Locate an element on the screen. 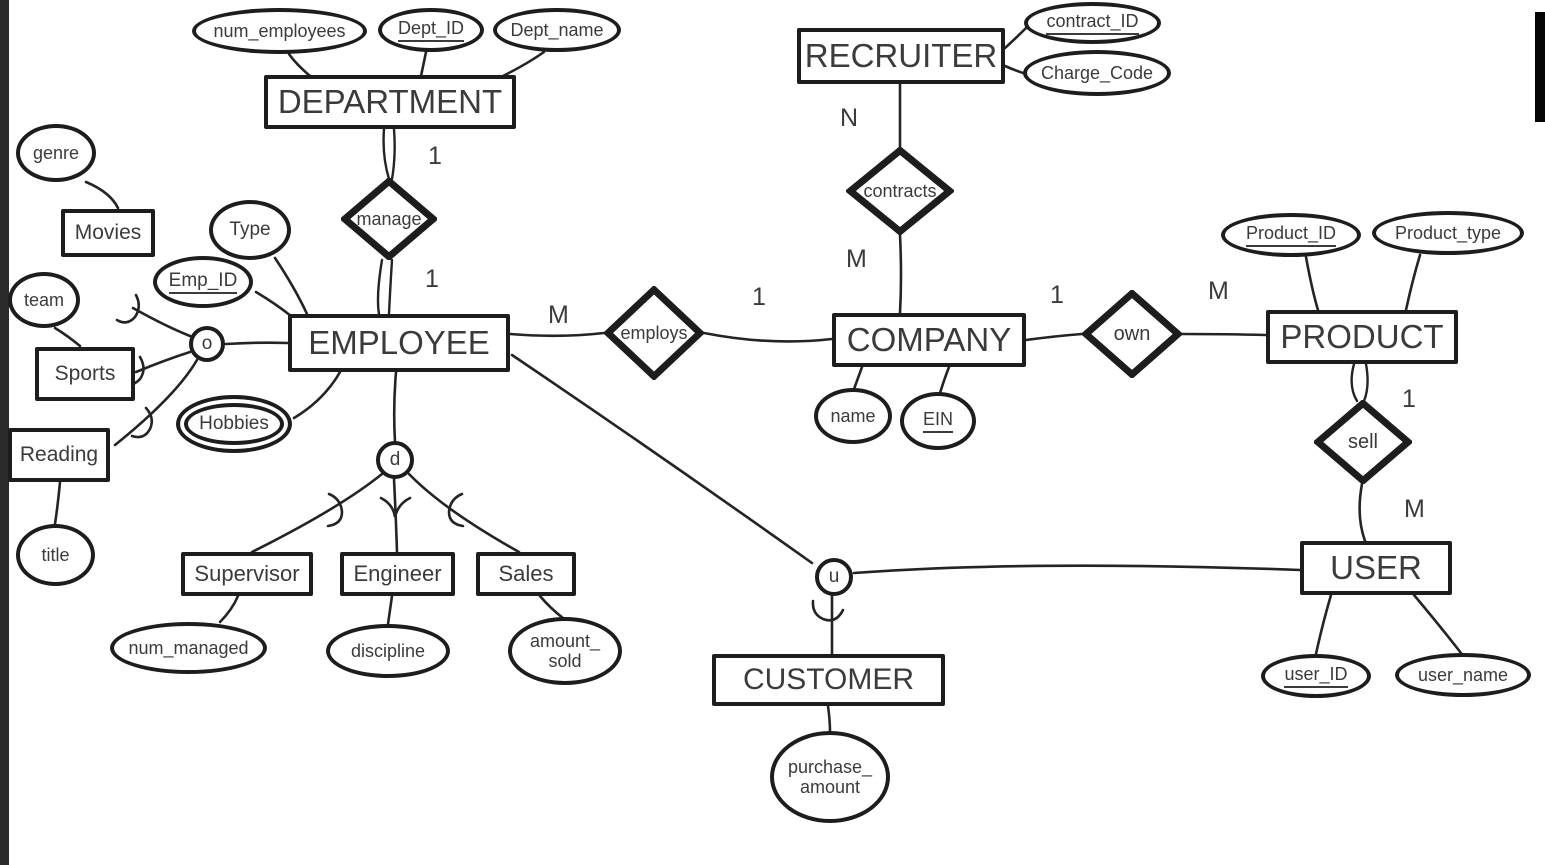 The image size is (1545, 865). edge-overlap-movies is located at coordinates (161, 322).